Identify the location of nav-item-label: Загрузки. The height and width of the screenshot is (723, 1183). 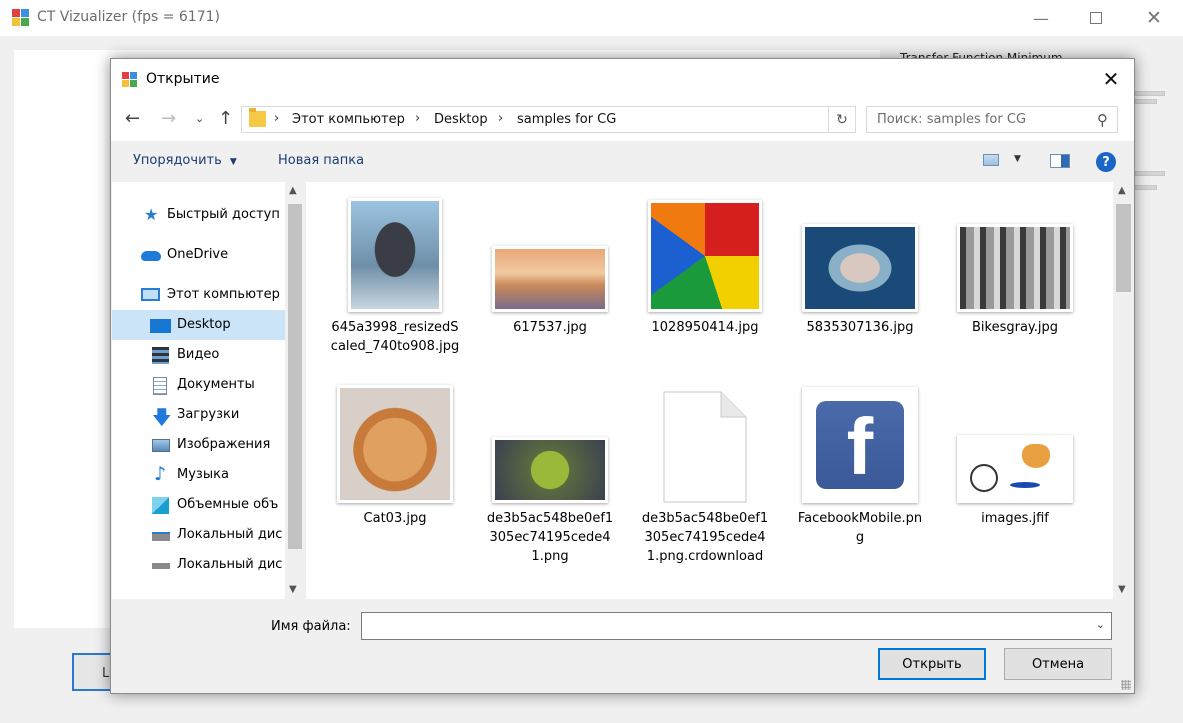
(208, 414).